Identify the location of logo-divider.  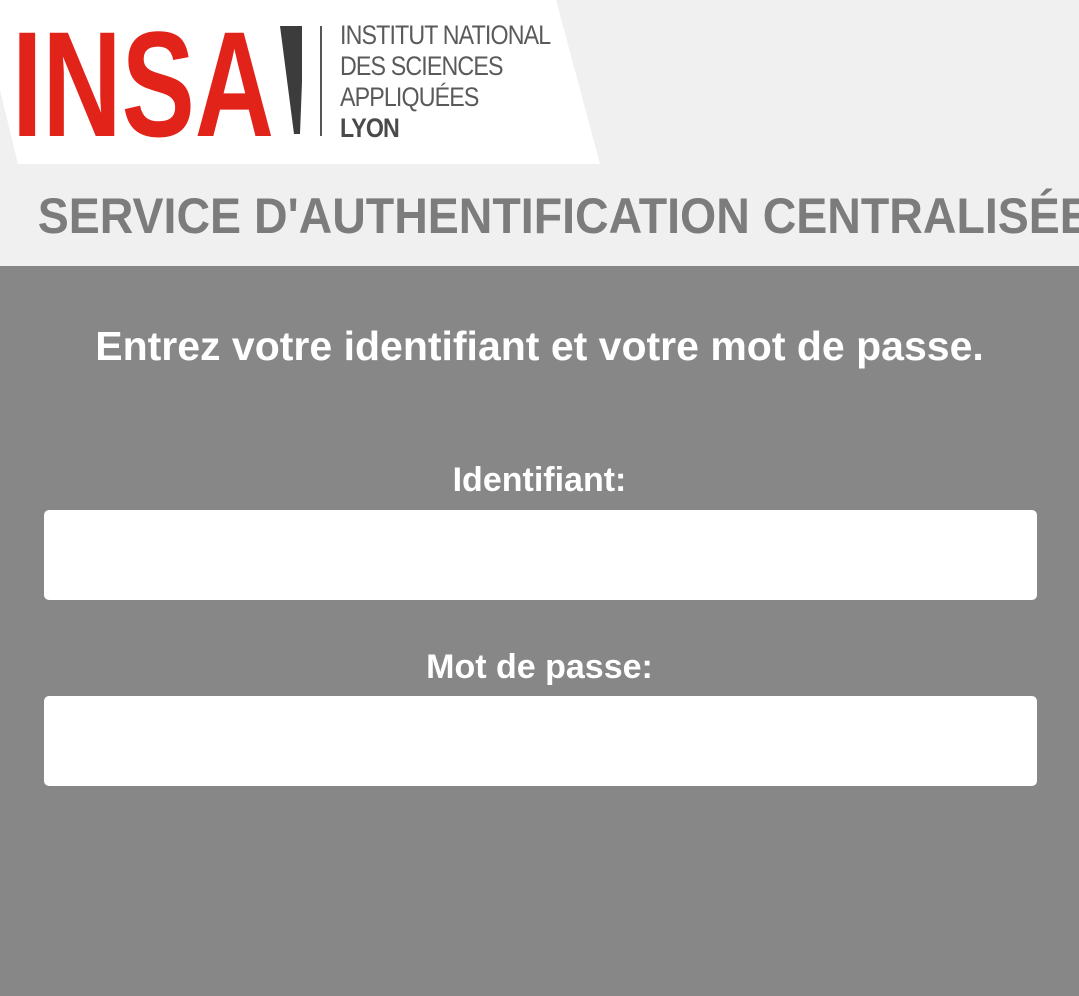
(321, 81).